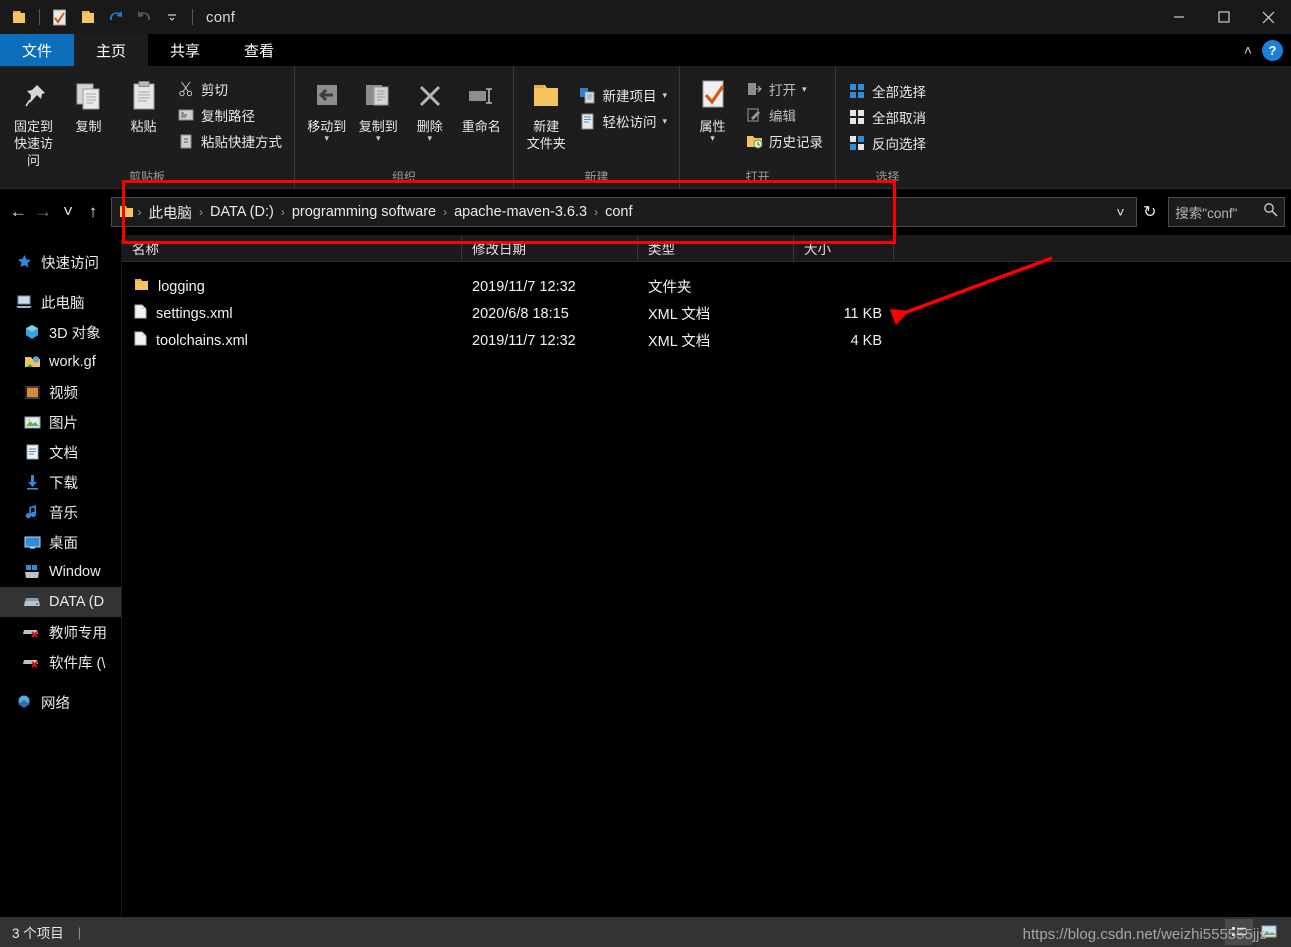  What do you see at coordinates (18, 212) in the screenshot?
I see `back-button: ←` at bounding box center [18, 212].